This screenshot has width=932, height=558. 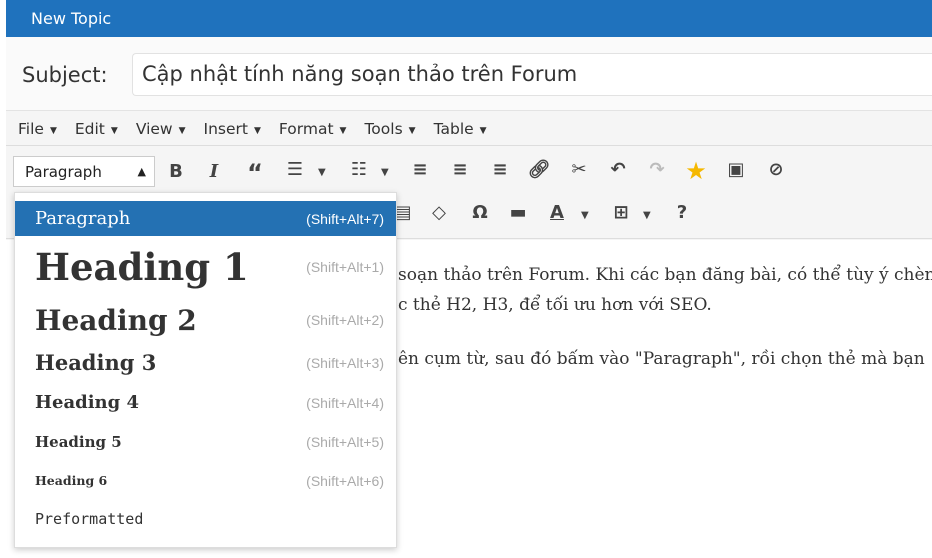 What do you see at coordinates (345, 320) in the screenshot?
I see `item-shortcut: (Shift+Alt+2)` at bounding box center [345, 320].